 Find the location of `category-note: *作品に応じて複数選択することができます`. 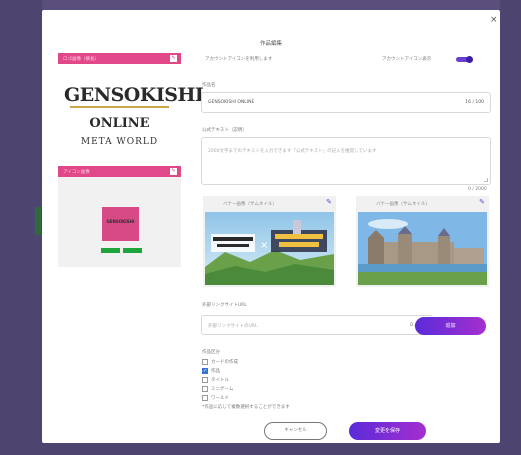

category-note: *作品に応じて複数選択することができます is located at coordinates (246, 407).